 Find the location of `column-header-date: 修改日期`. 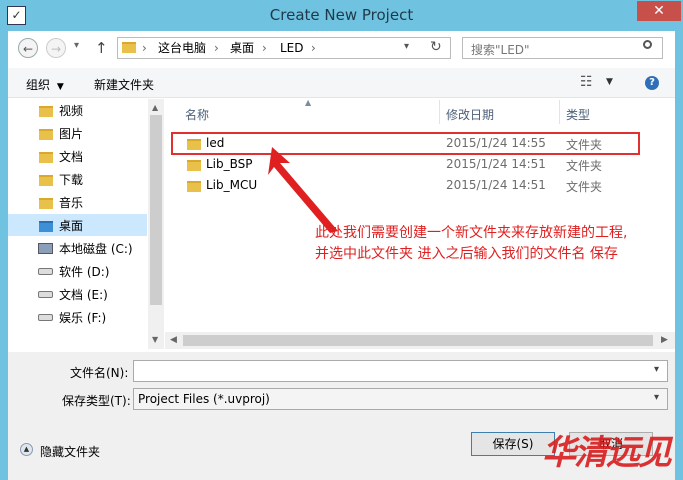

column-header-date: 修改日期 is located at coordinates (470, 114).